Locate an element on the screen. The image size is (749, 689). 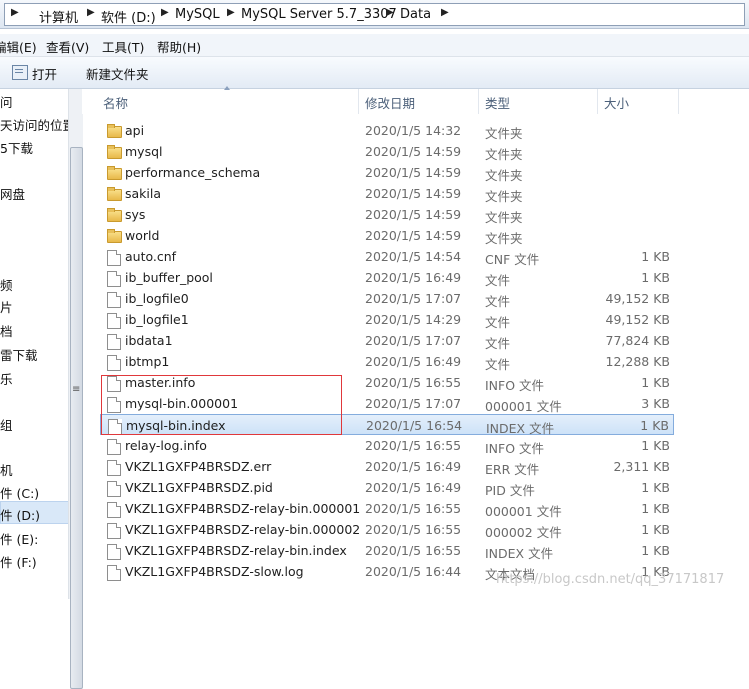
folder-row: world 2020/1/5 14:59 文件夹 is located at coordinates (387, 235).